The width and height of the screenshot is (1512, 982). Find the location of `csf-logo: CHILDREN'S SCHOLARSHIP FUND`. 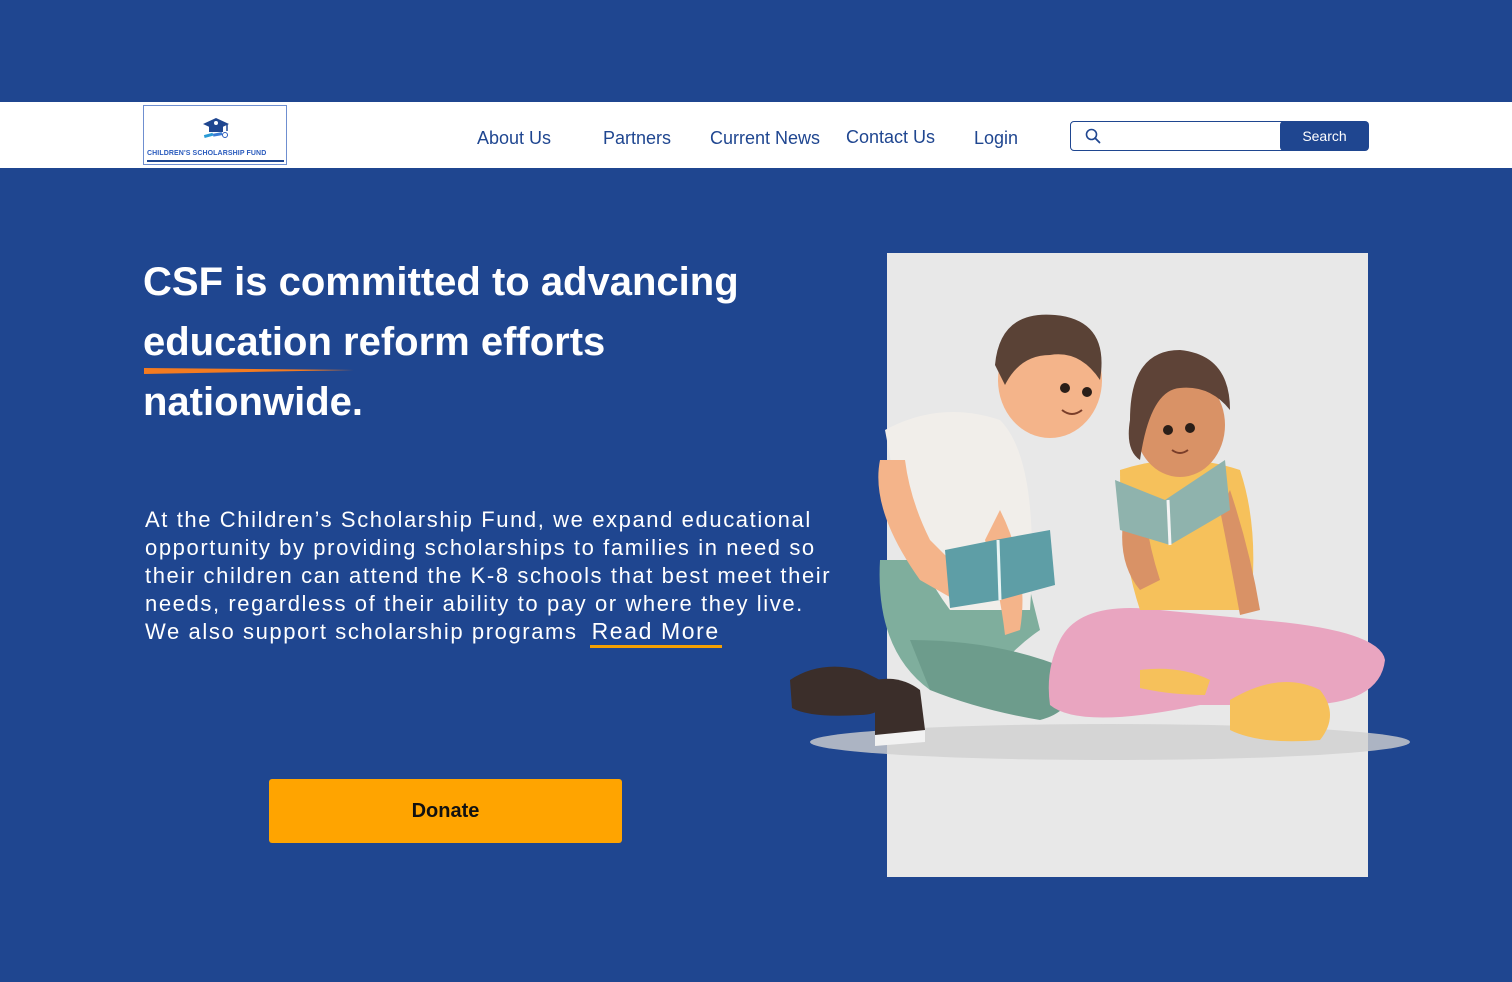

csf-logo: CHILDREN'S SCHOLARSHIP FUND is located at coordinates (215, 135).